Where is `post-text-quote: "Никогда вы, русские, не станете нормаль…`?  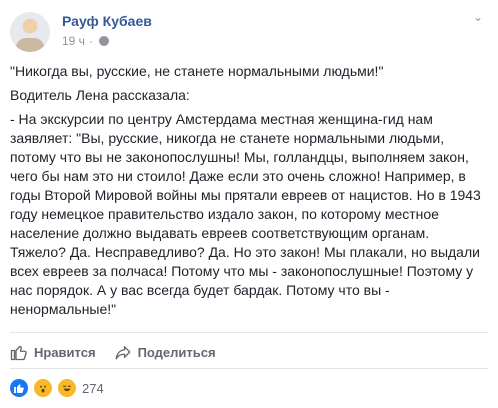
post-text-quote: "Никогда вы, русские, не станете нормаль… is located at coordinates (197, 71).